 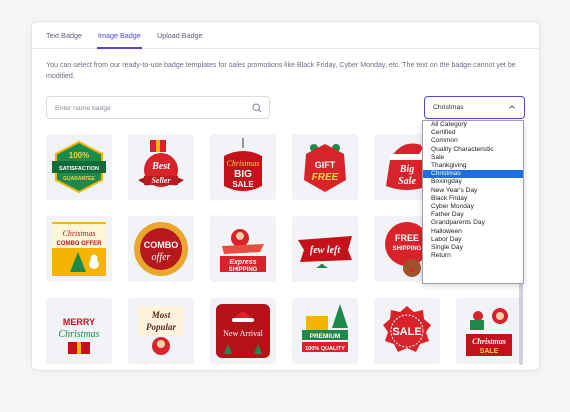 What do you see at coordinates (473, 256) in the screenshot?
I see `category-option: Return` at bounding box center [473, 256].